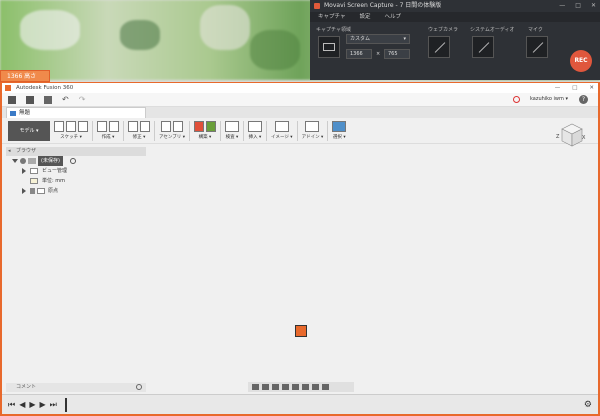 This screenshot has width=600, height=416. I want to click on sketch-group: スケッチ ▾, so click(71, 130).